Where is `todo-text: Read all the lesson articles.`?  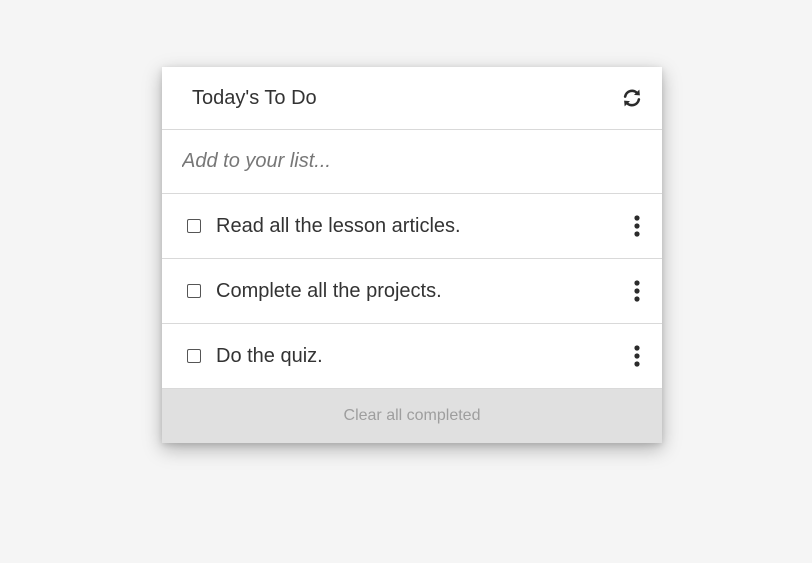 todo-text: Read all the lesson articles. is located at coordinates (338, 225).